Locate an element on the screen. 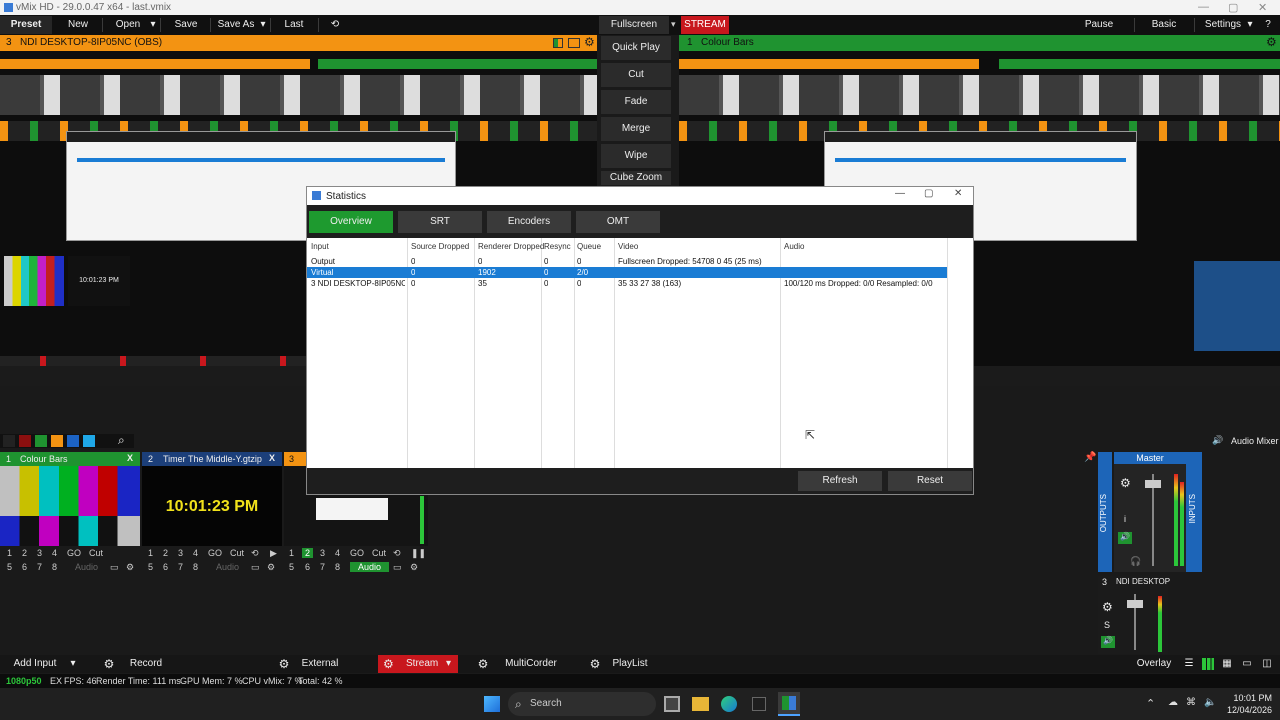  info-button: i is located at coordinates (1125, 519).